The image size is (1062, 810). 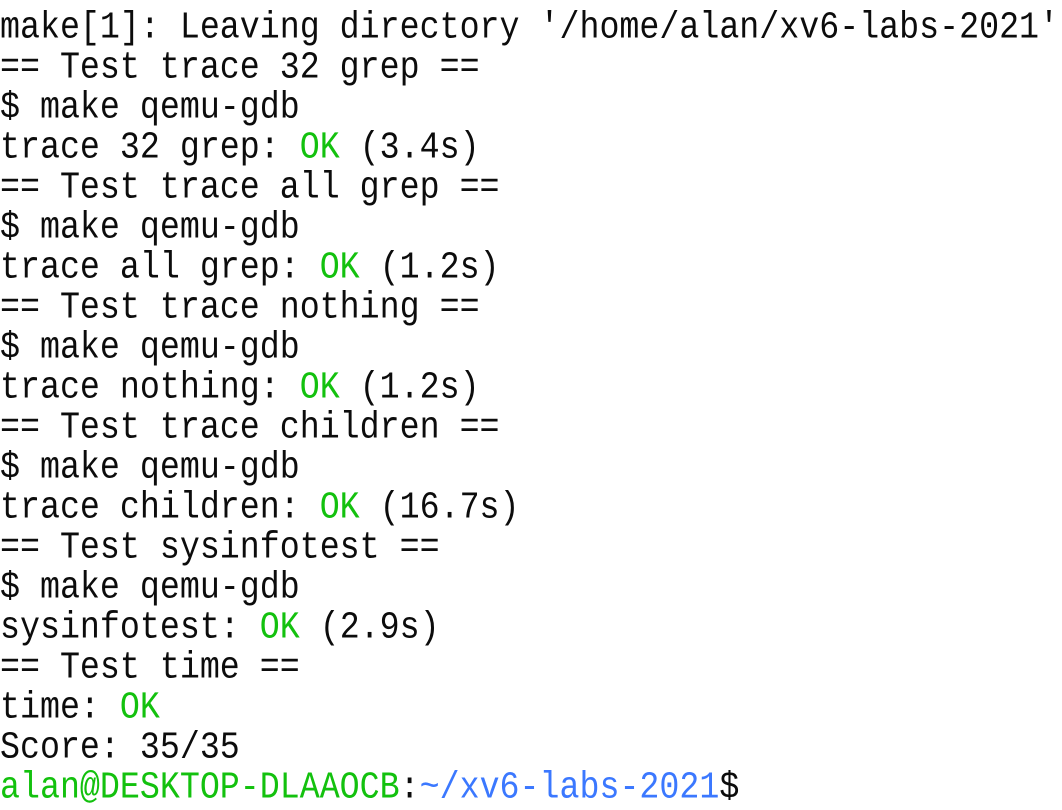 What do you see at coordinates (60, 707) in the screenshot?
I see `line-segment: time:` at bounding box center [60, 707].